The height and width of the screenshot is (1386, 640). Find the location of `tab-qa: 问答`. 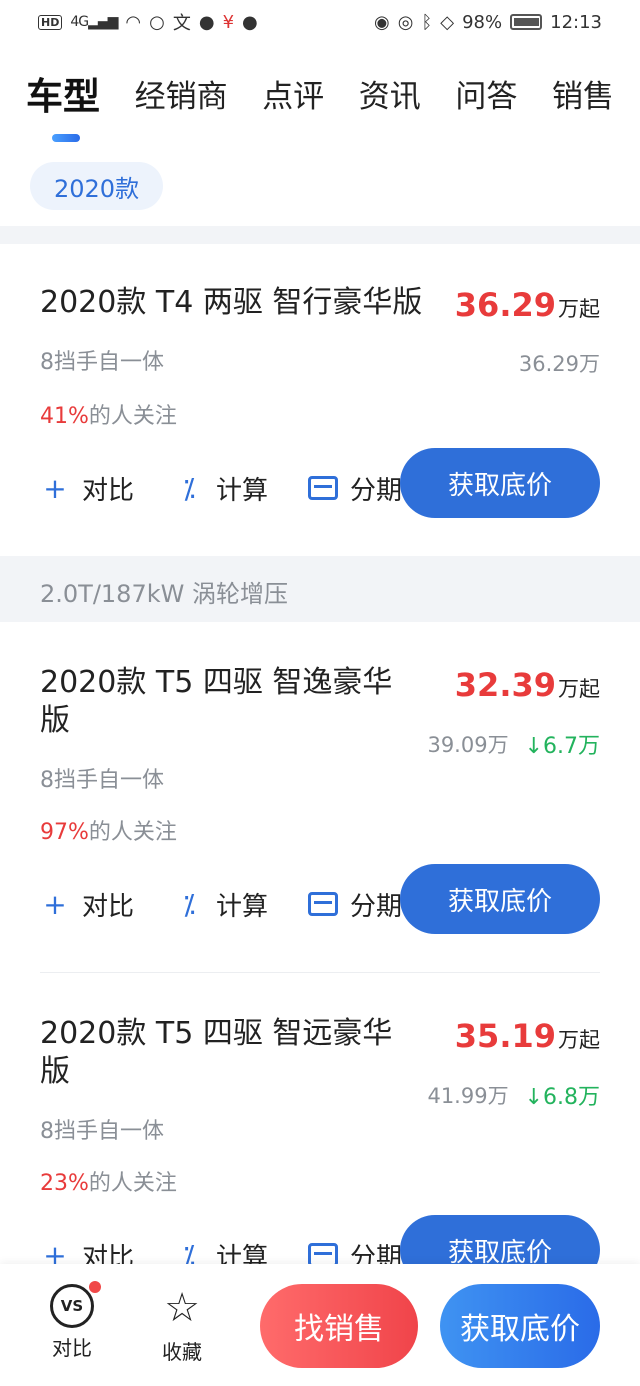

tab-qa: 问答 is located at coordinates (486, 97).